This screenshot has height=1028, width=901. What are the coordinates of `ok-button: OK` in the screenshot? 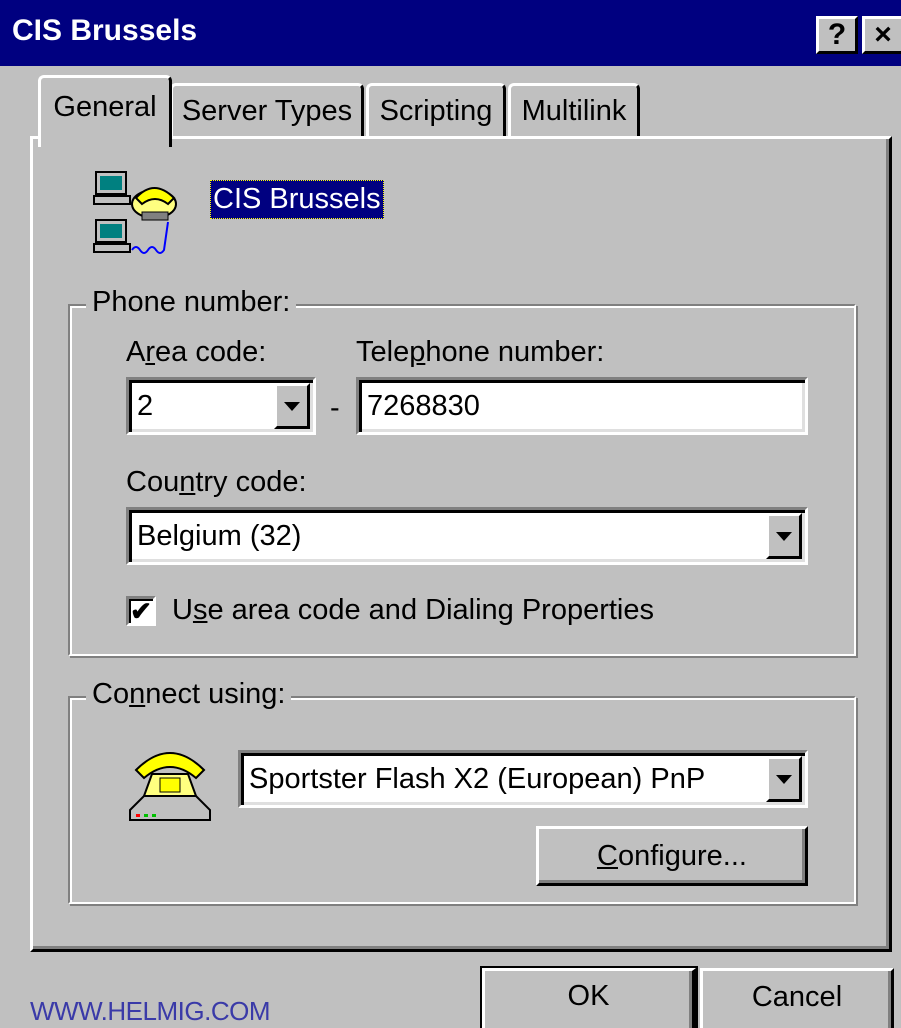 It's located at (589, 998).